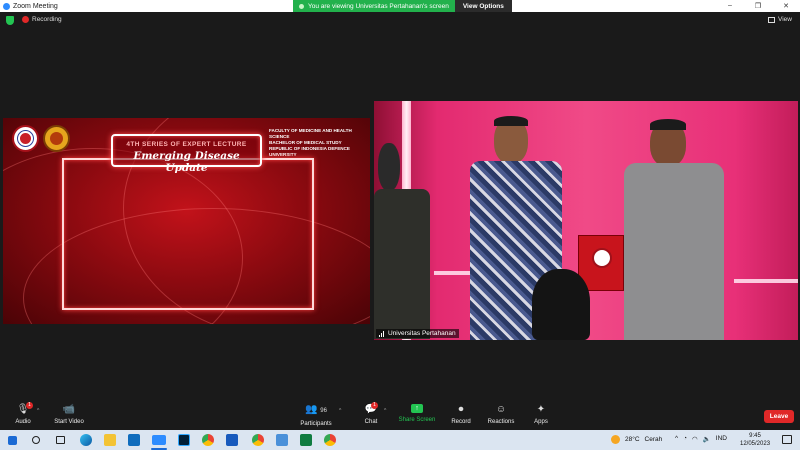 This screenshot has width=800, height=450. I want to click on record-icon: ⏺, so click(461, 409).